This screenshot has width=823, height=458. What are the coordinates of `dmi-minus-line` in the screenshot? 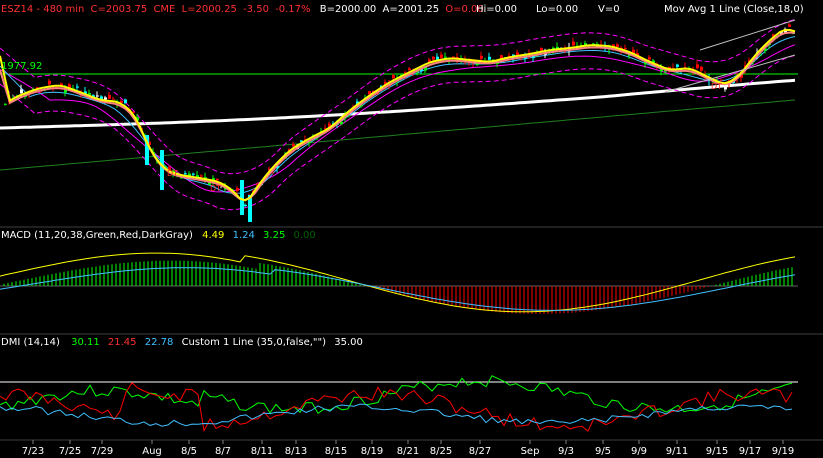 It's located at (396, 407).